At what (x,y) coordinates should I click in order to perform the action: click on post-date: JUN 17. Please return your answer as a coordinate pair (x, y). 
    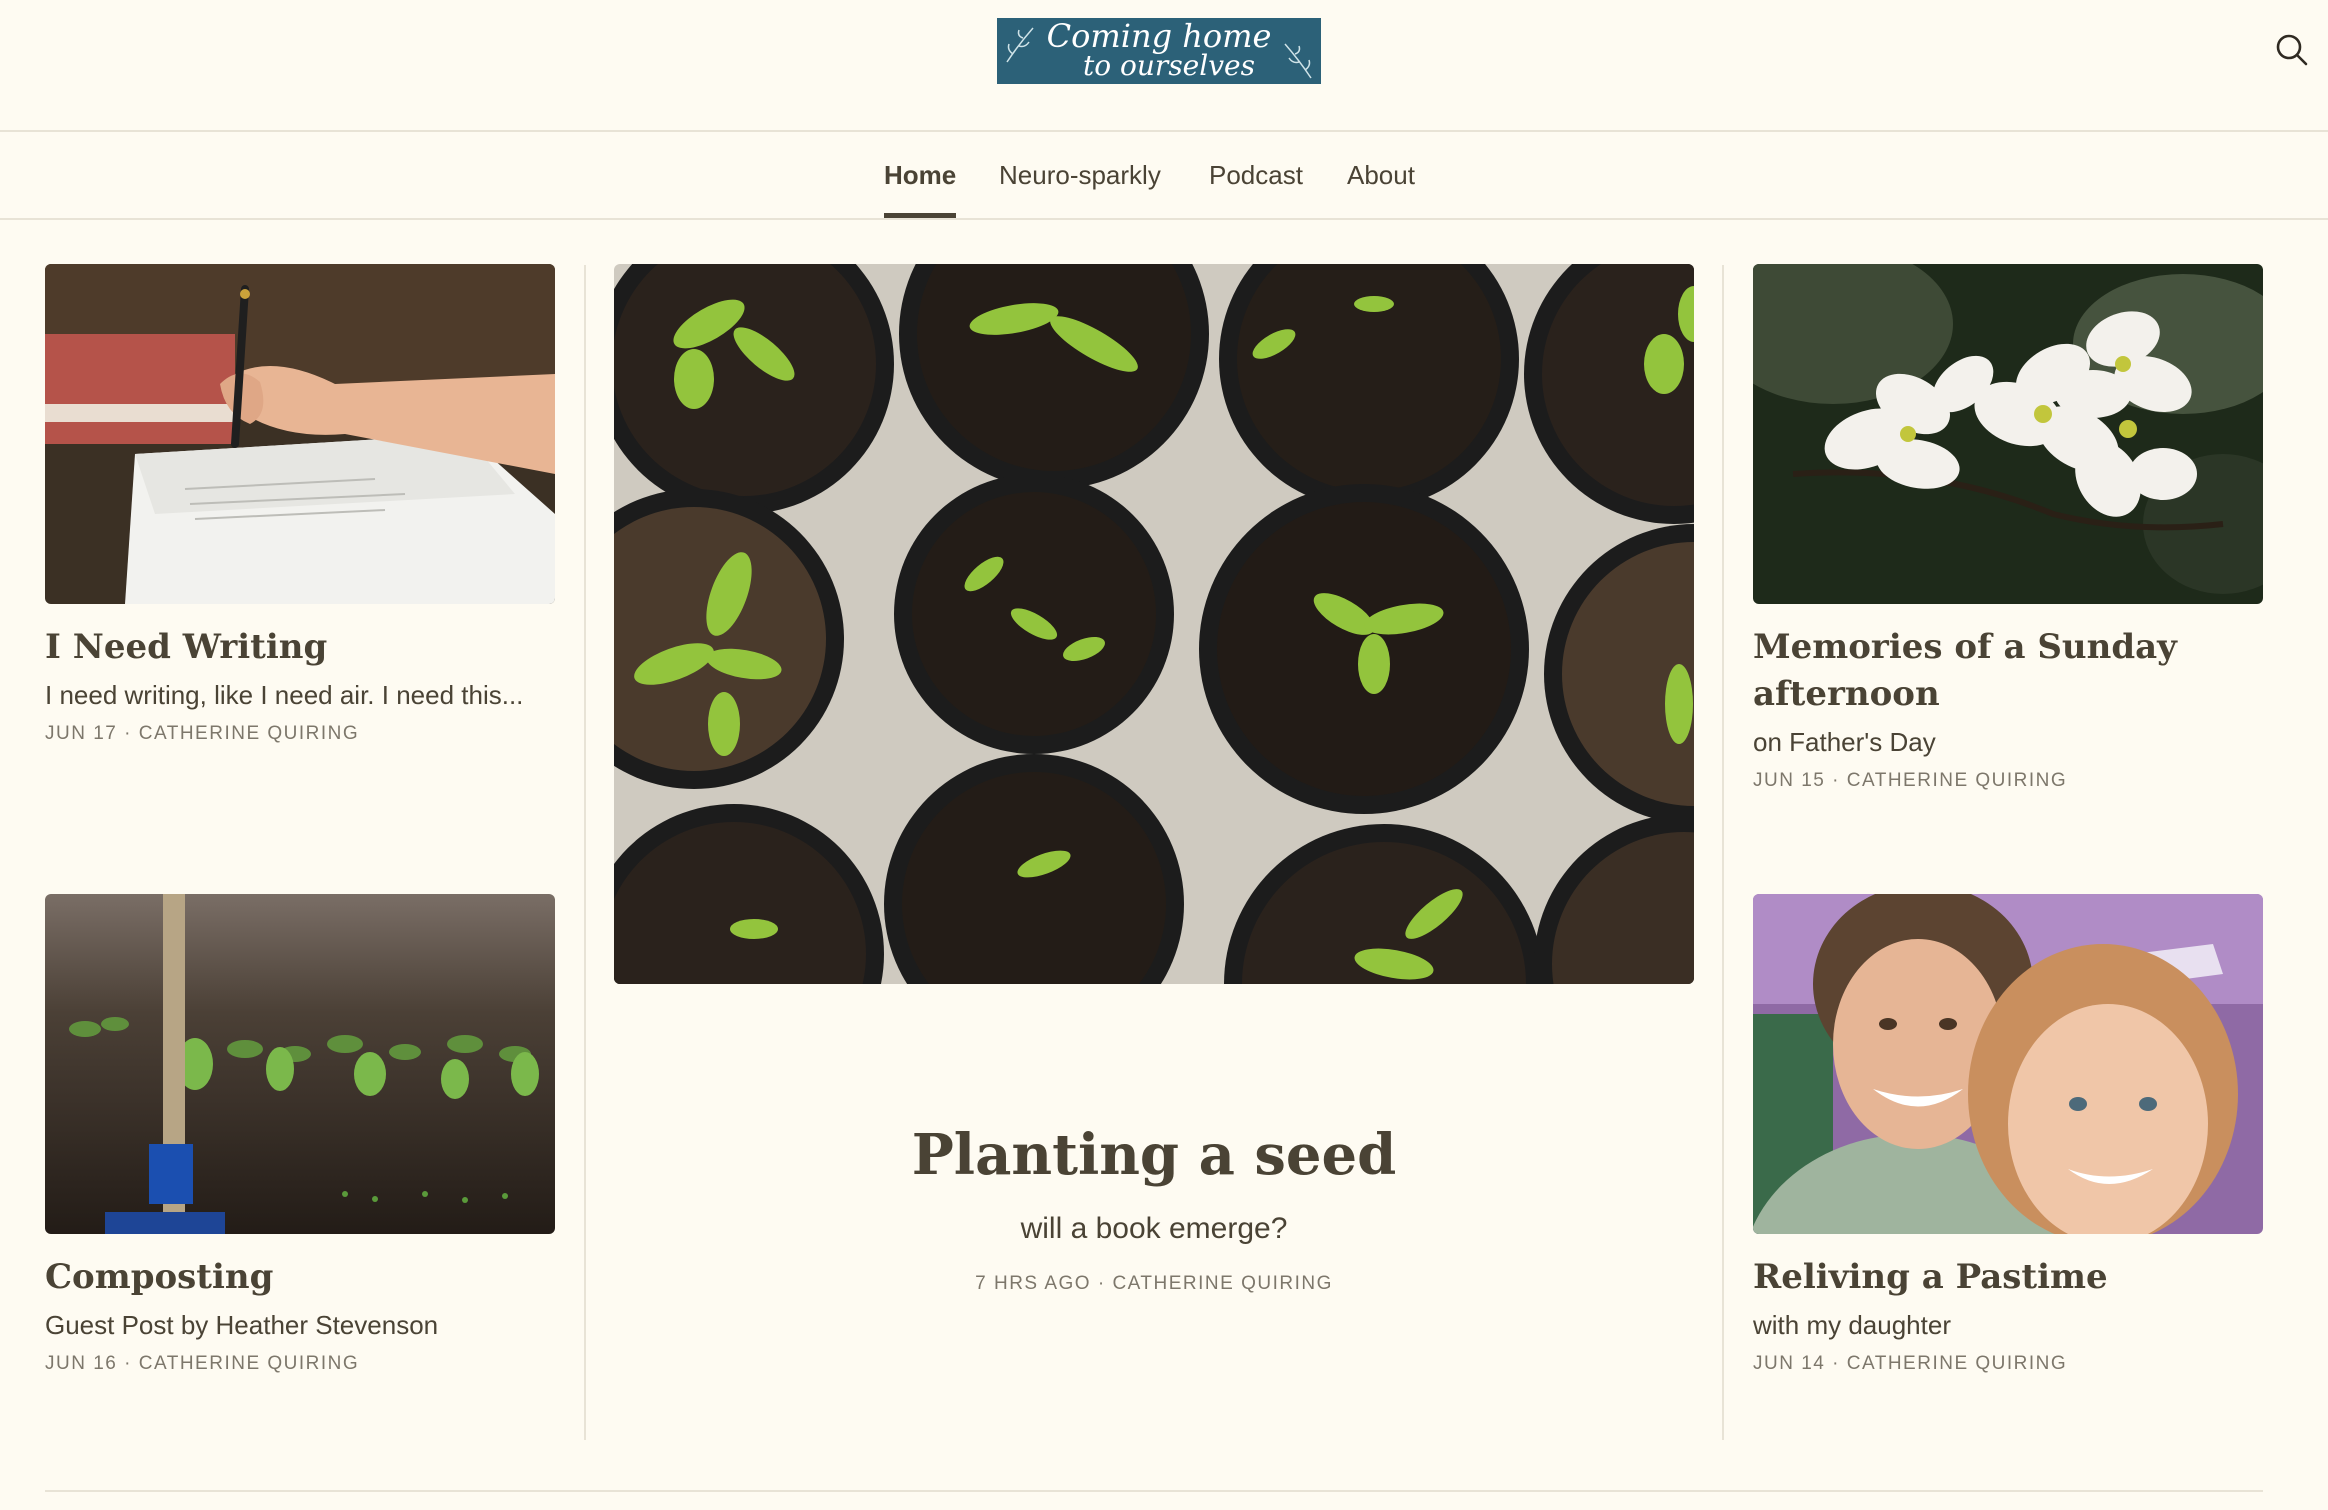
    Looking at the image, I should click on (81, 733).